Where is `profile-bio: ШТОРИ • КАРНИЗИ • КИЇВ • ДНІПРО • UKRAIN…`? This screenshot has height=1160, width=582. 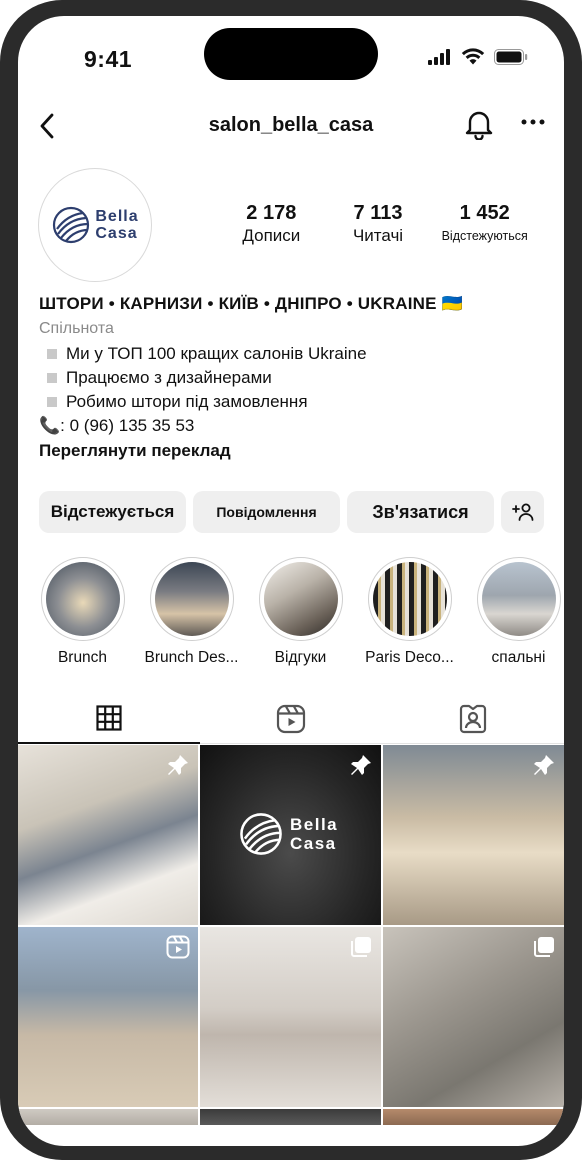
profile-bio: ШТОРИ • КАРНИЗИ • КИЇВ • ДНІПРО • UKRAIN… is located at coordinates (294, 378).